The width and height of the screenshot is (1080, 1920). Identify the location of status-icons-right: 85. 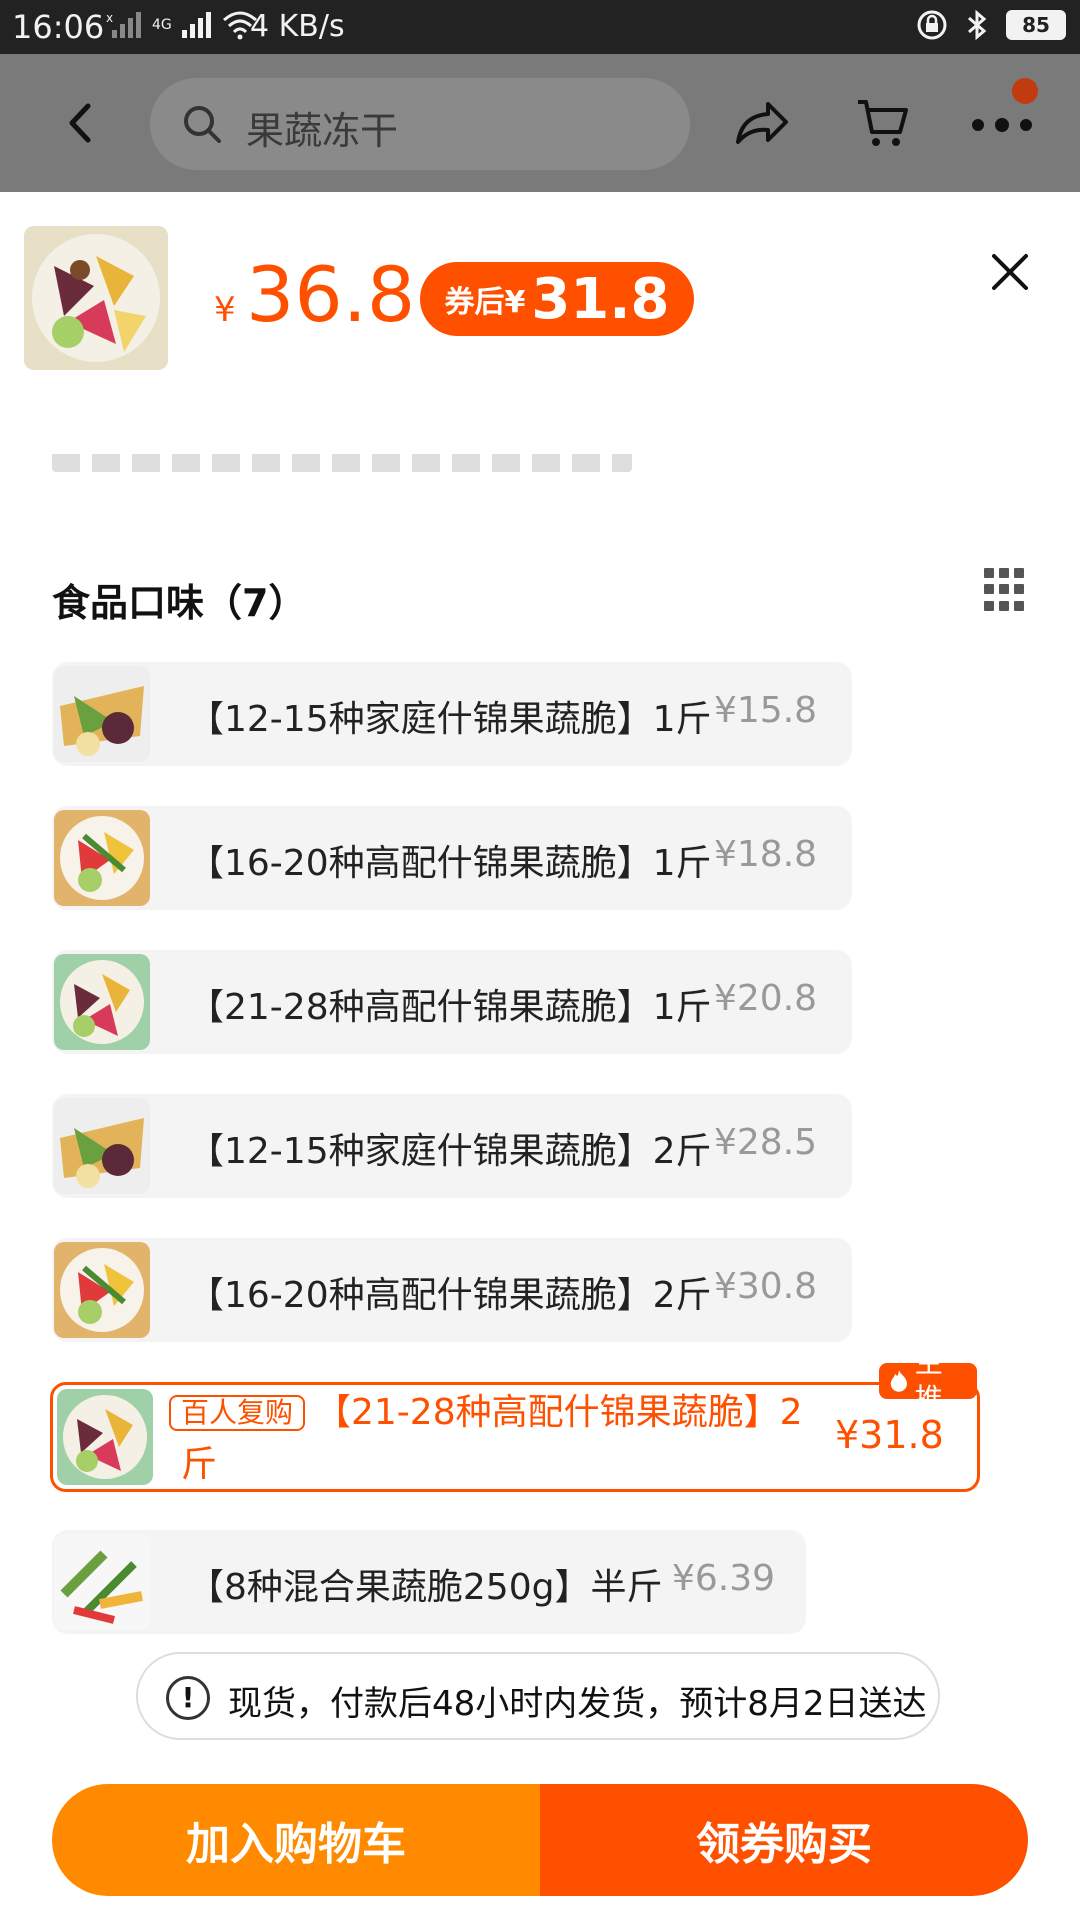
(991, 25).